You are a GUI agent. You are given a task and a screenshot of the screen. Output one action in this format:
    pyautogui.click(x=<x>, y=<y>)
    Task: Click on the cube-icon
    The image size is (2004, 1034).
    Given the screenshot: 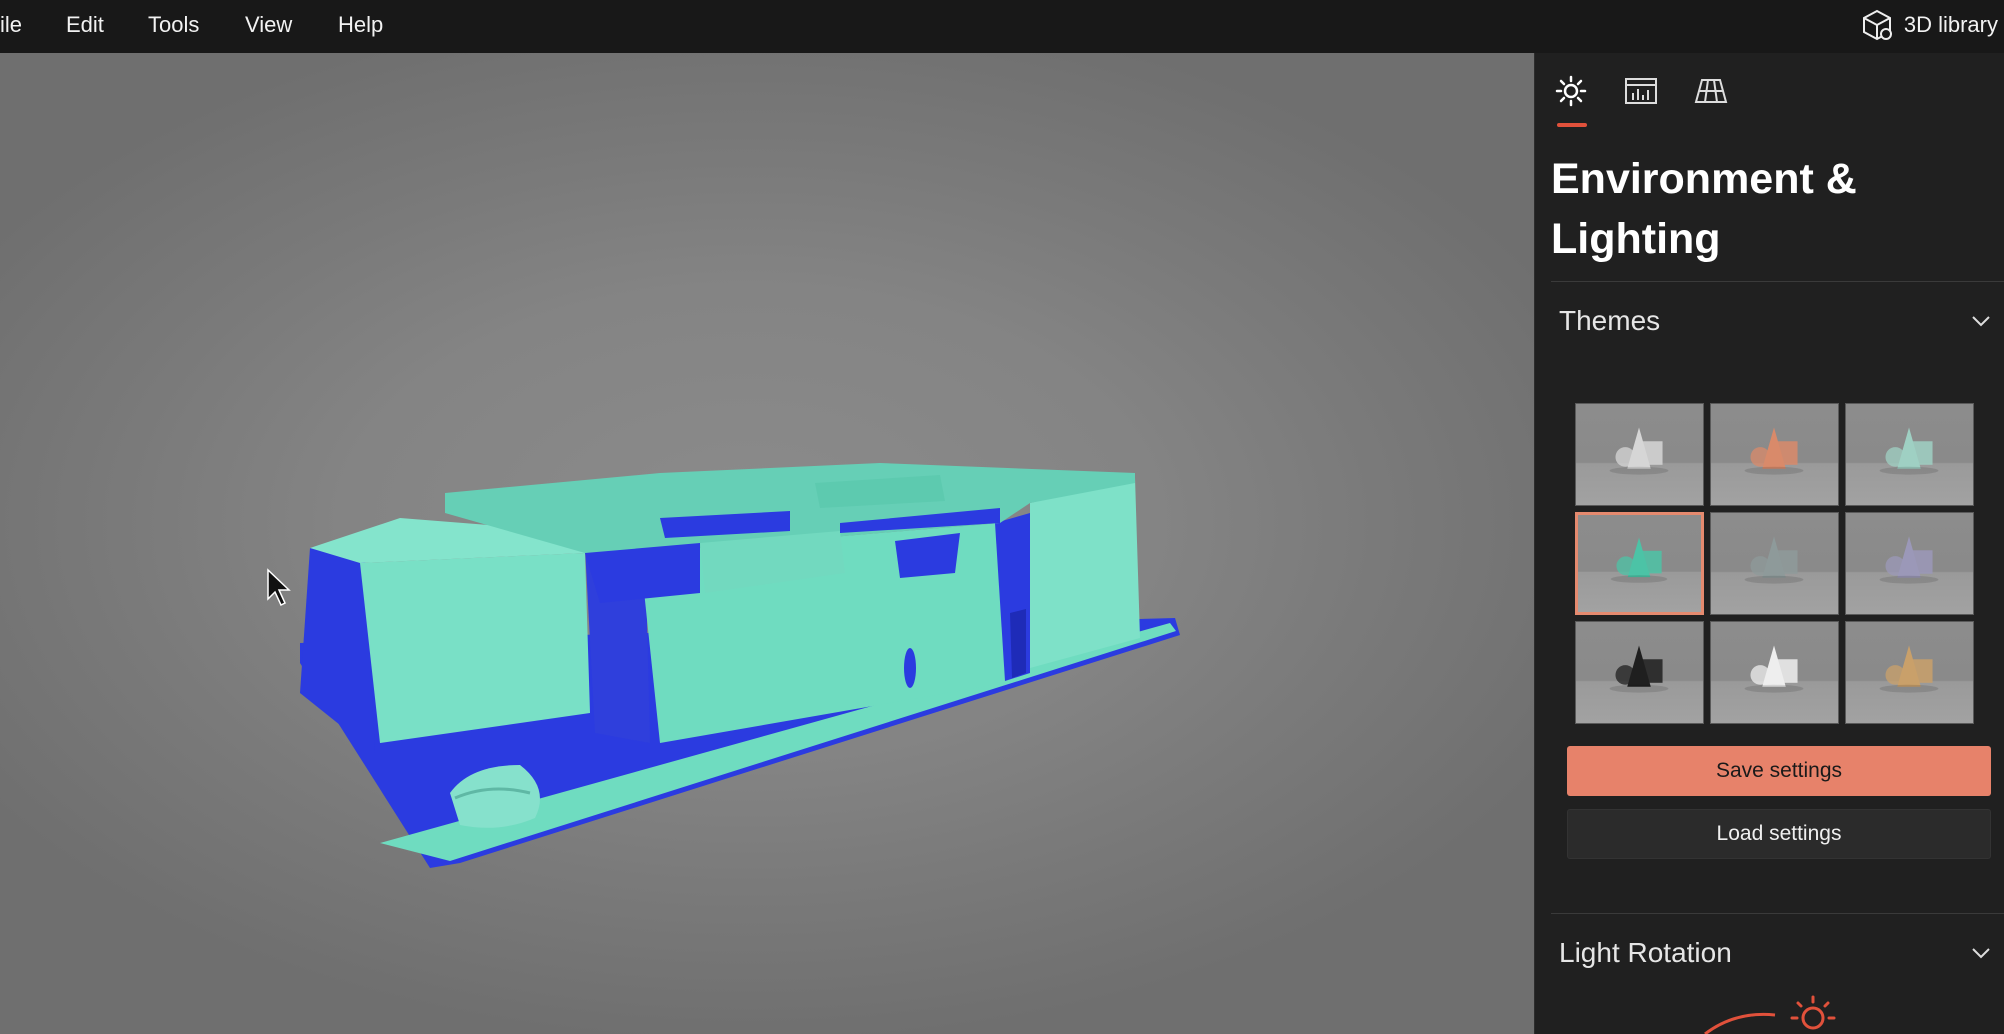 What is the action you would take?
    pyautogui.click(x=1877, y=25)
    